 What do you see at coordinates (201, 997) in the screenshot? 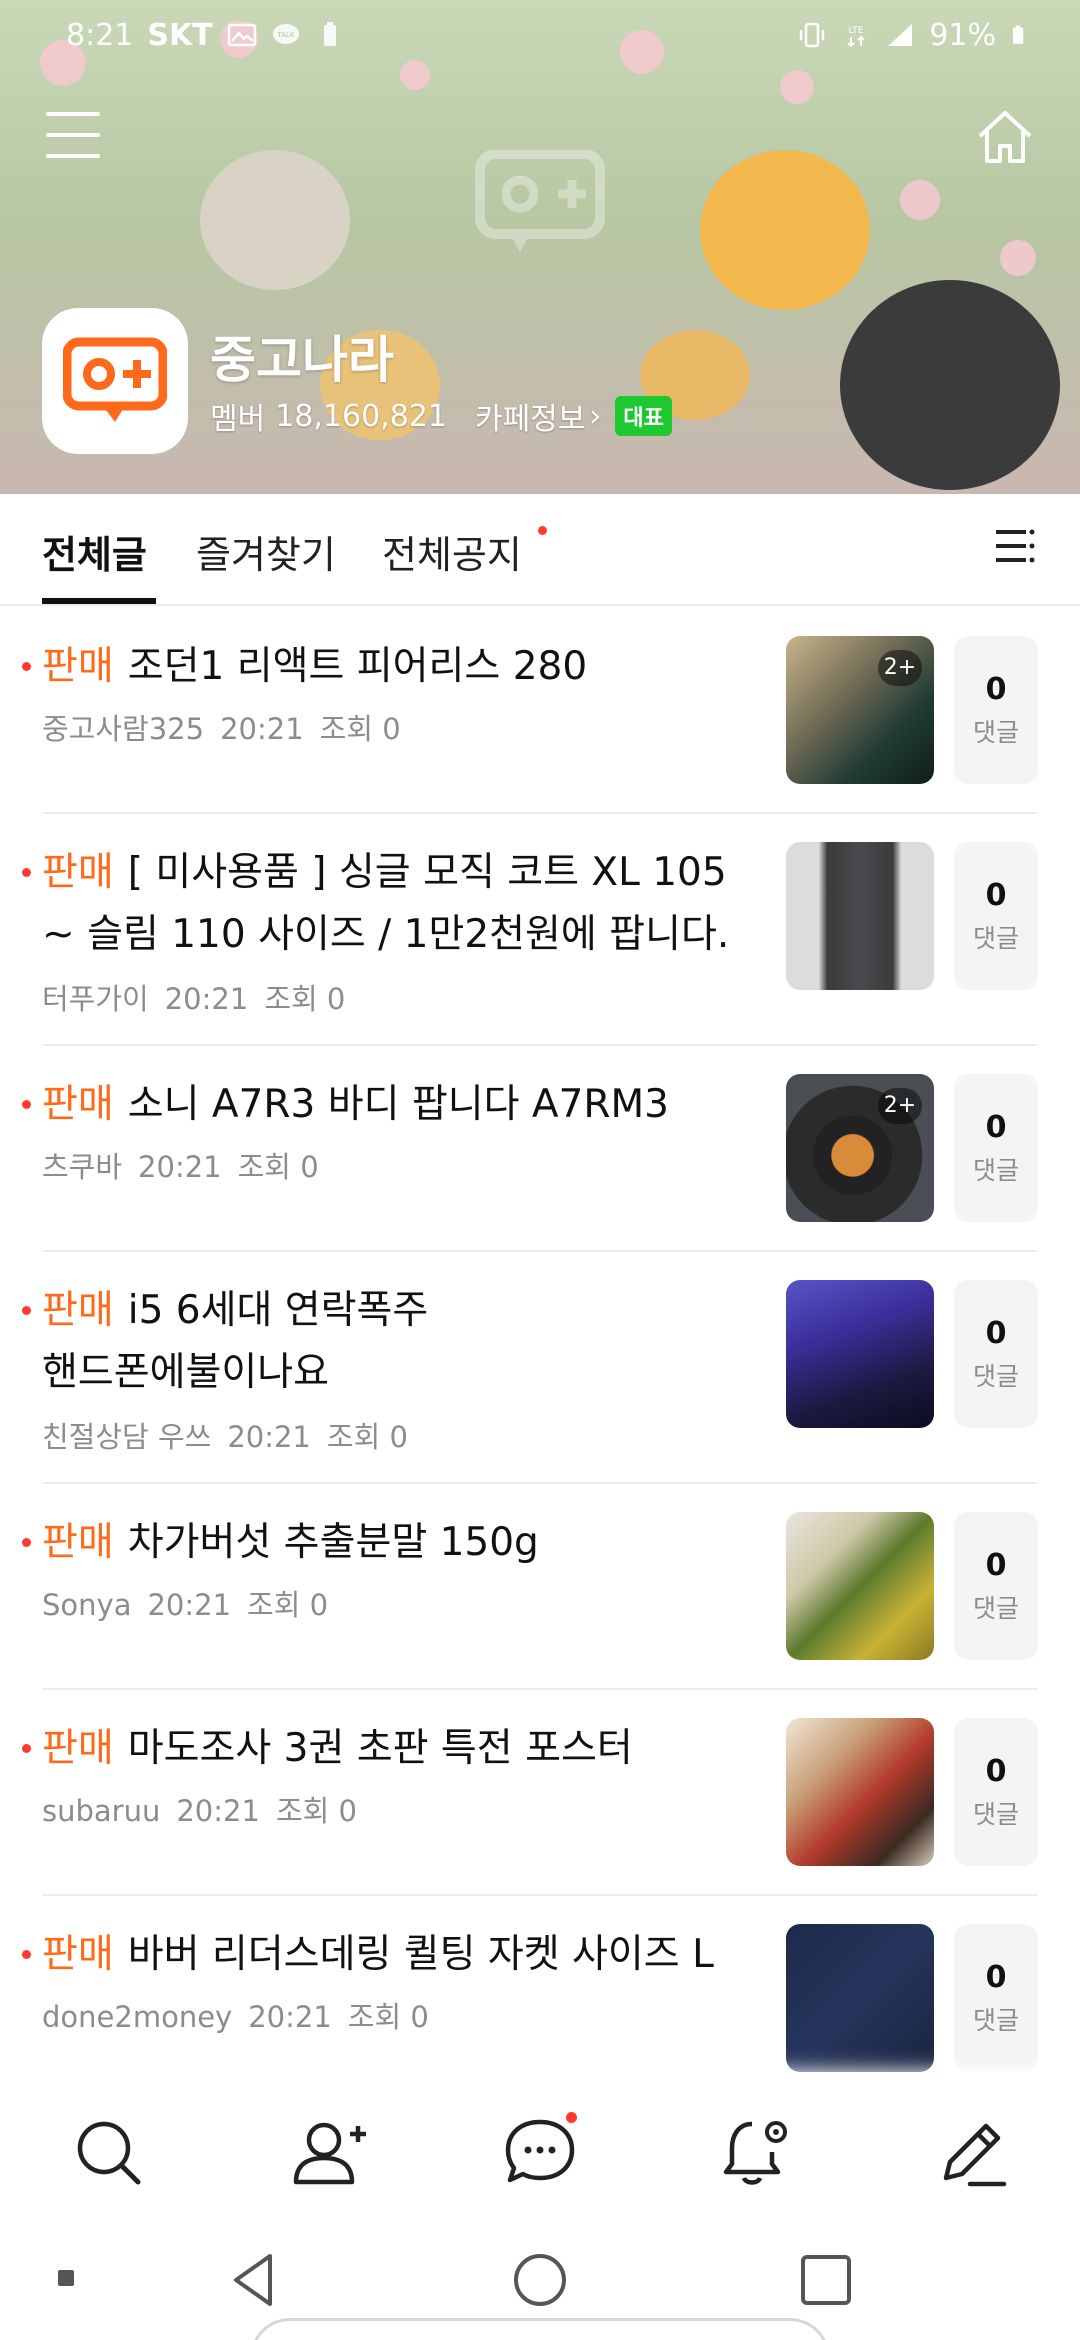
I see `article-meta: 터푸가이 20:21 조회 0` at bounding box center [201, 997].